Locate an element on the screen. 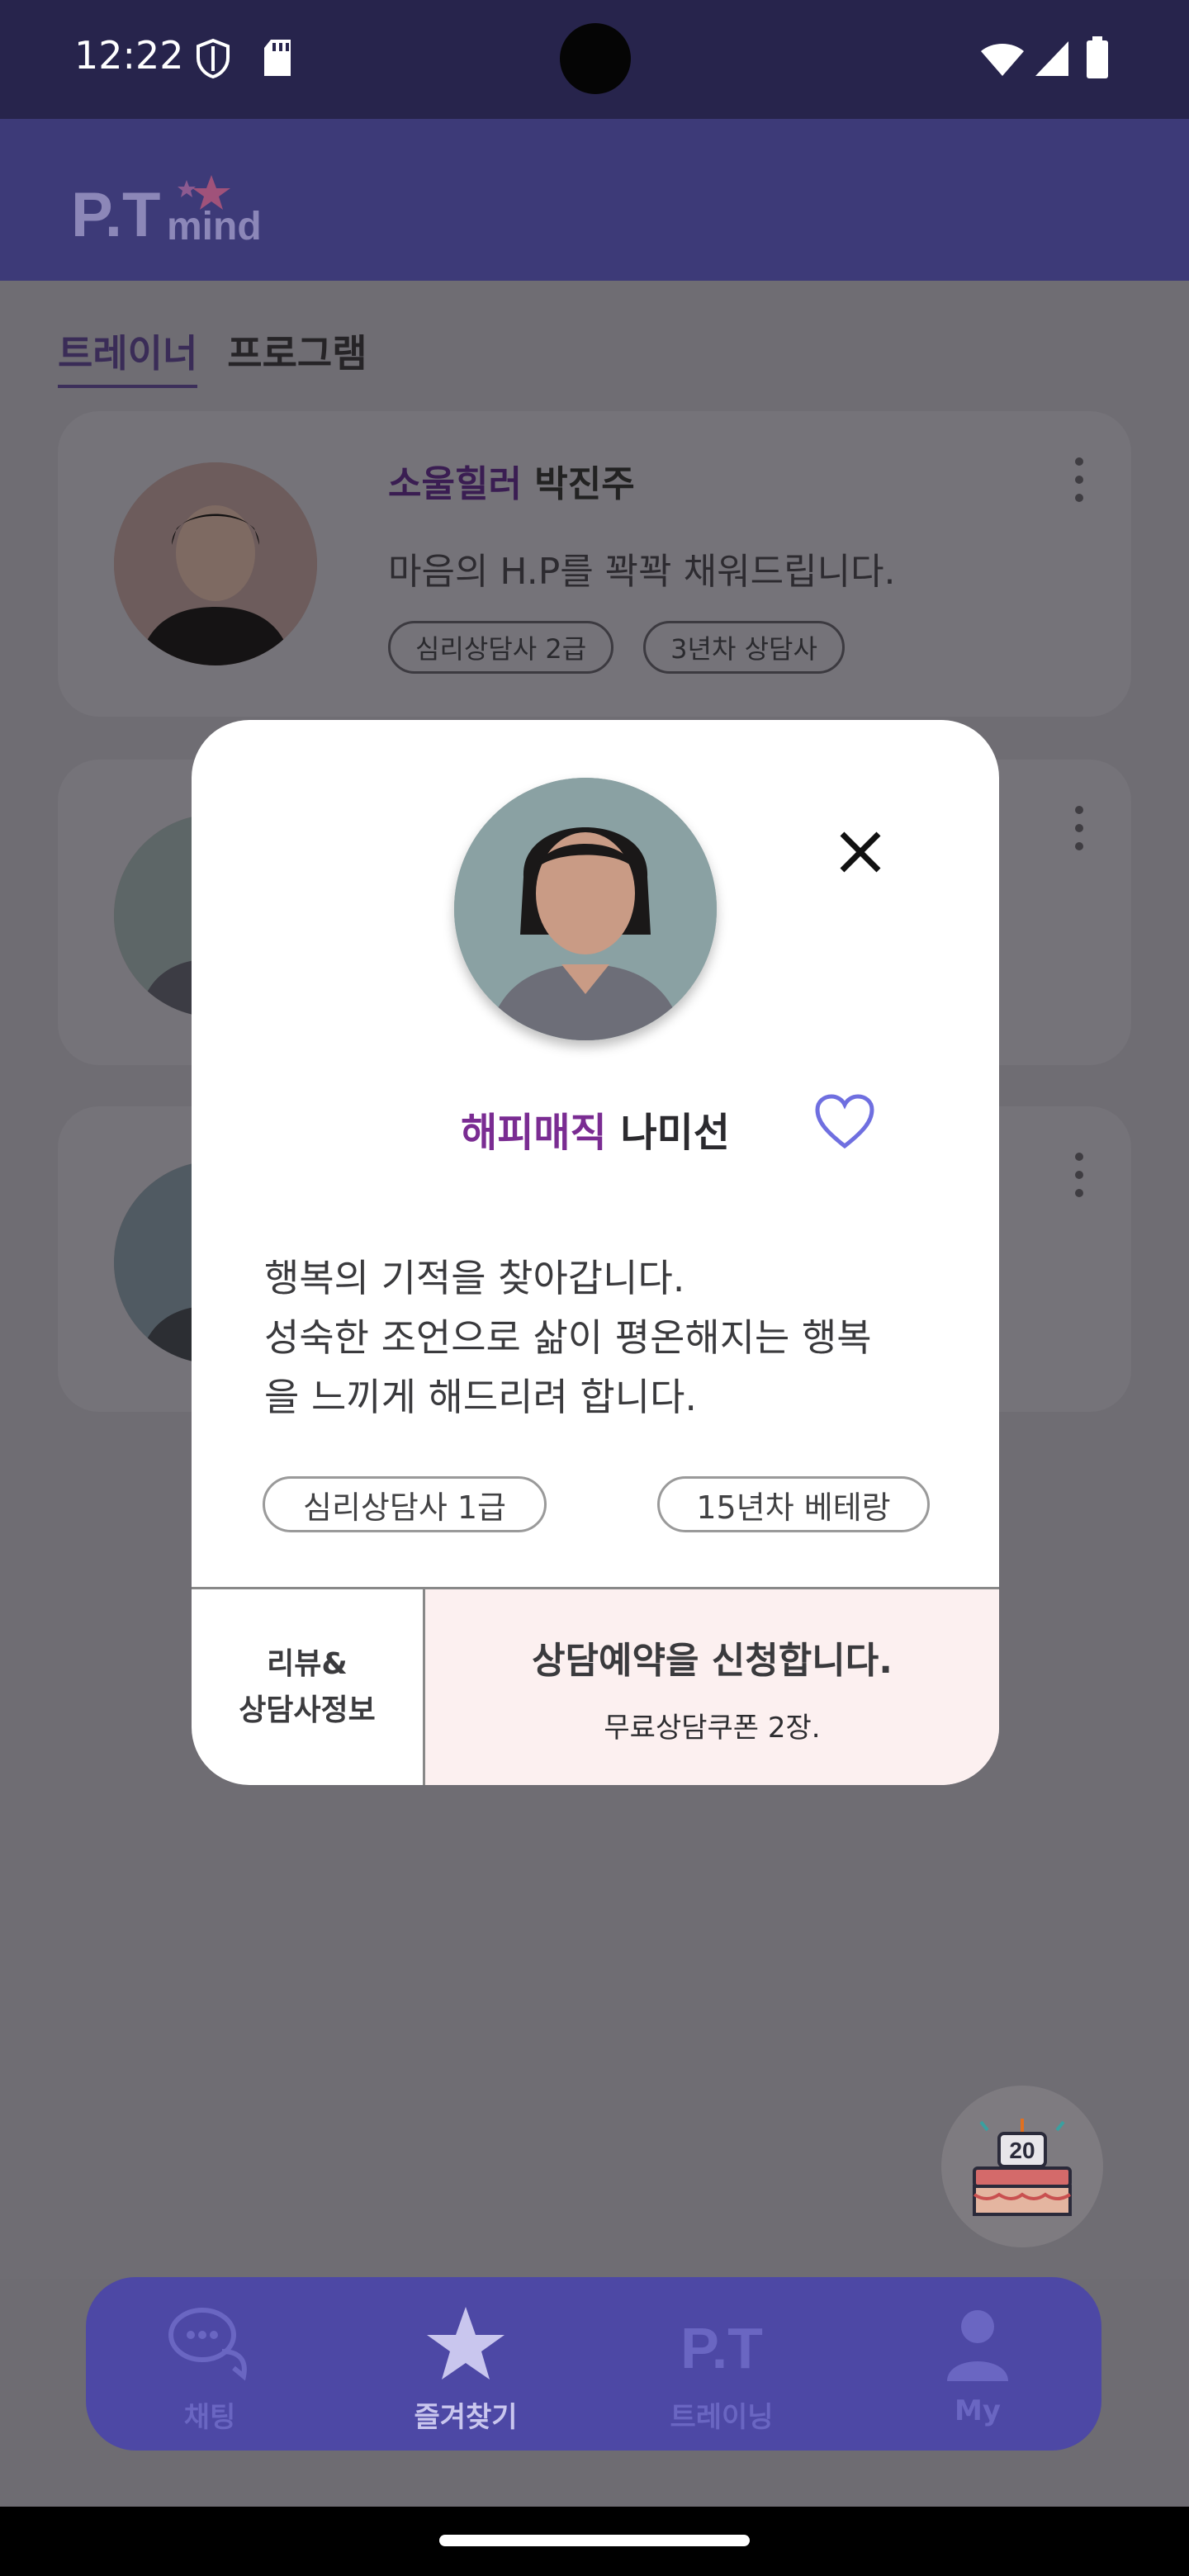 The image size is (1189, 2576). tab-program: 프로그램 is located at coordinates (297, 356).